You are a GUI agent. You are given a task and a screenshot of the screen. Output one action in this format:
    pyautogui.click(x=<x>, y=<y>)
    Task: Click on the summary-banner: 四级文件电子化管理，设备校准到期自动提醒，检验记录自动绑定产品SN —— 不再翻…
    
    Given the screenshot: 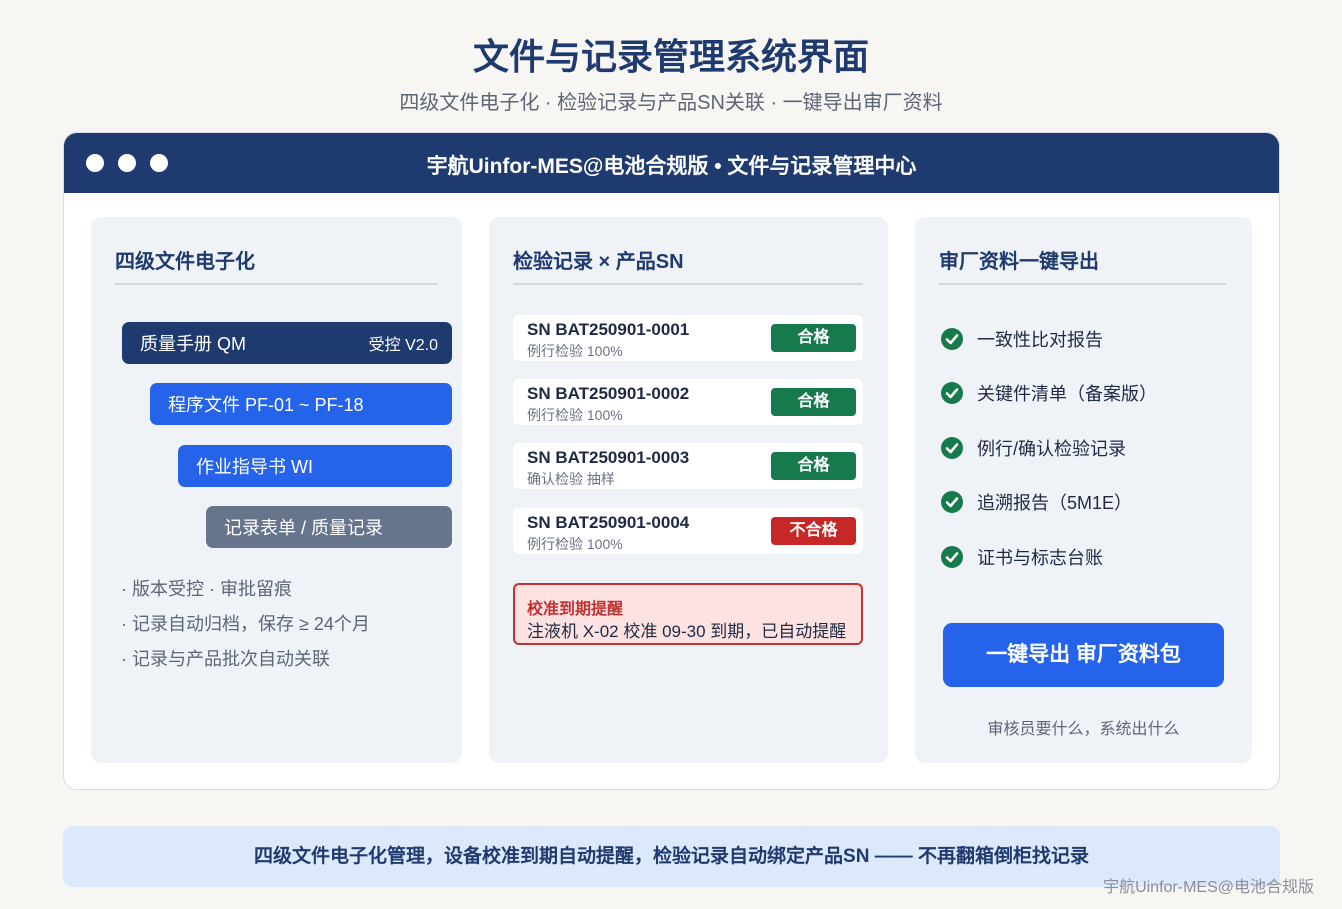 What is the action you would take?
    pyautogui.click(x=671, y=856)
    